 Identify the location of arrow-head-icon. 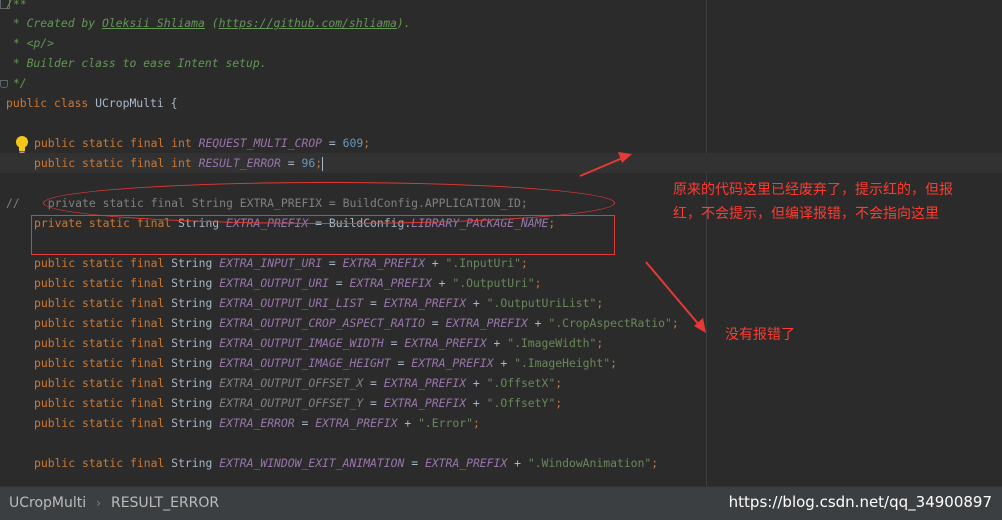
(625, 157).